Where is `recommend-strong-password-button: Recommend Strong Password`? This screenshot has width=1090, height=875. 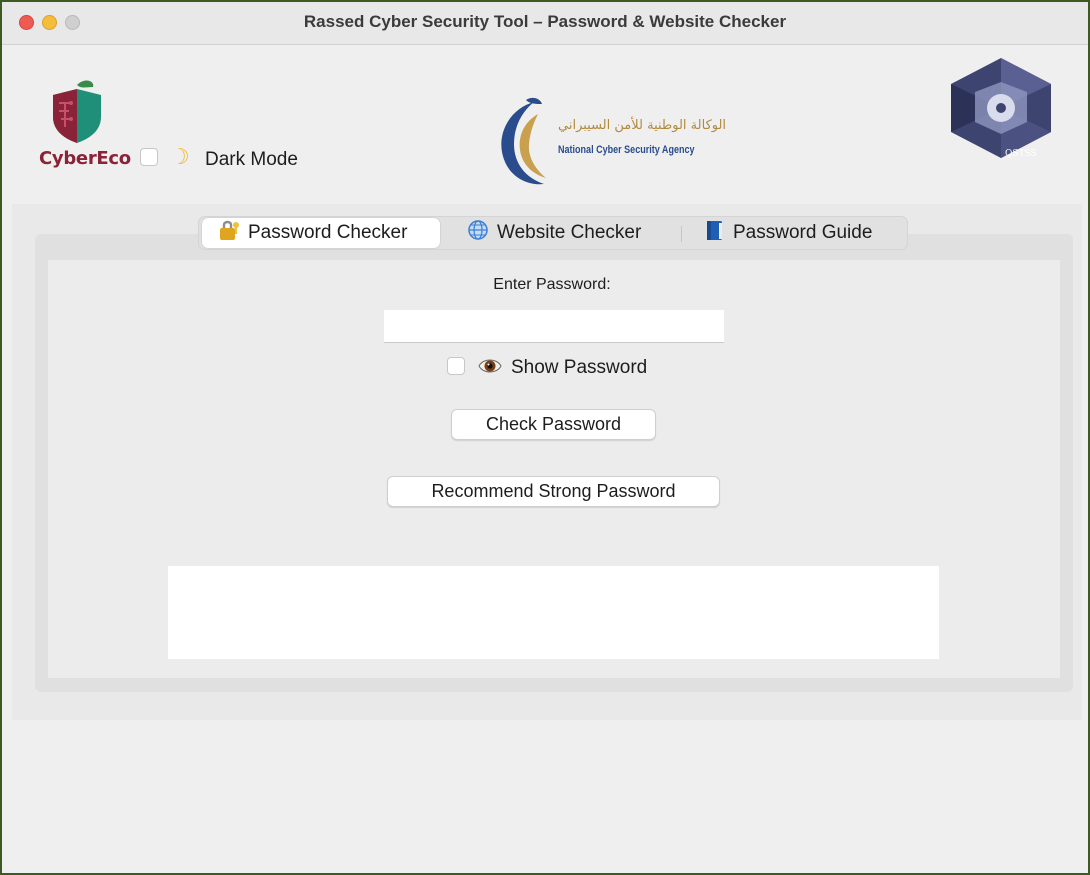 recommend-strong-password-button: Recommend Strong Password is located at coordinates (553, 491).